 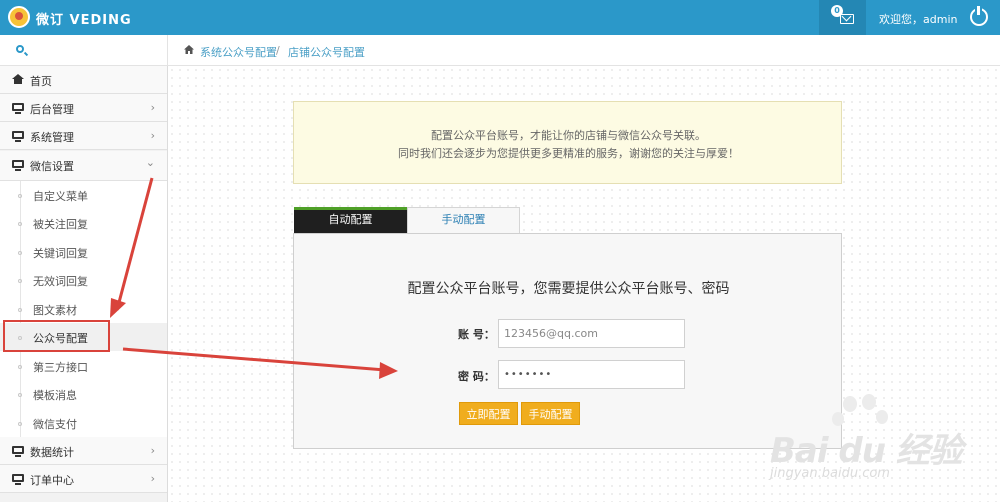 I want to click on submenu-item-follow-reply: 被关注回复, so click(x=83, y=223).